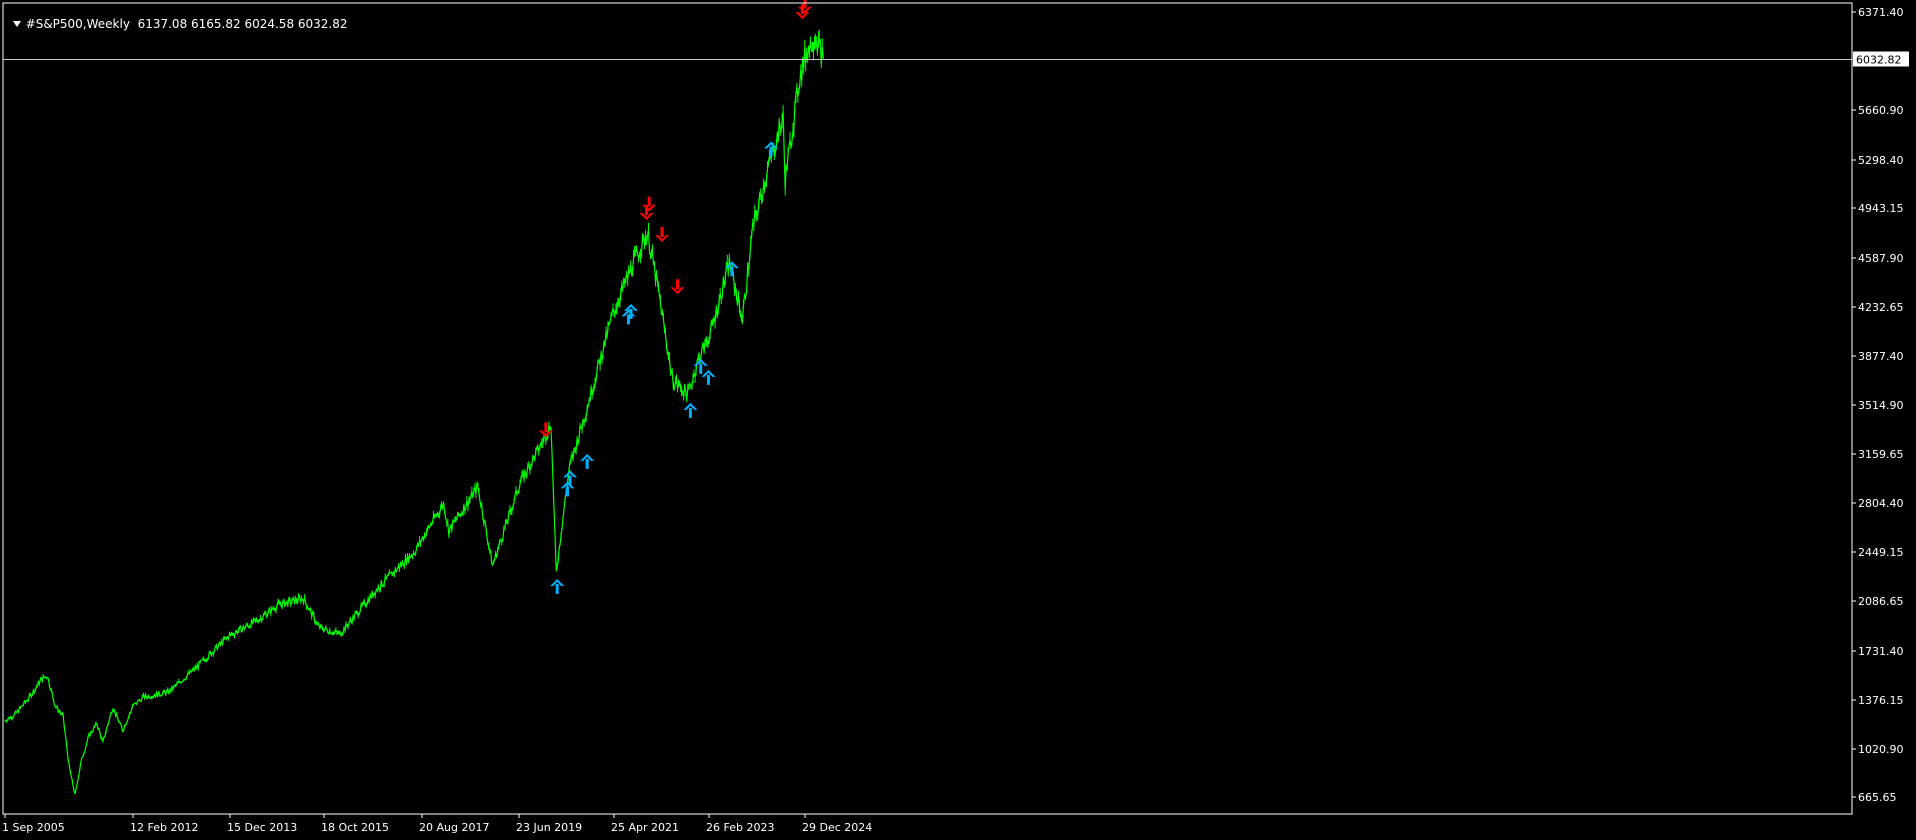  I want to click on symbol-label: #S&P500,Weekly, so click(77, 24).